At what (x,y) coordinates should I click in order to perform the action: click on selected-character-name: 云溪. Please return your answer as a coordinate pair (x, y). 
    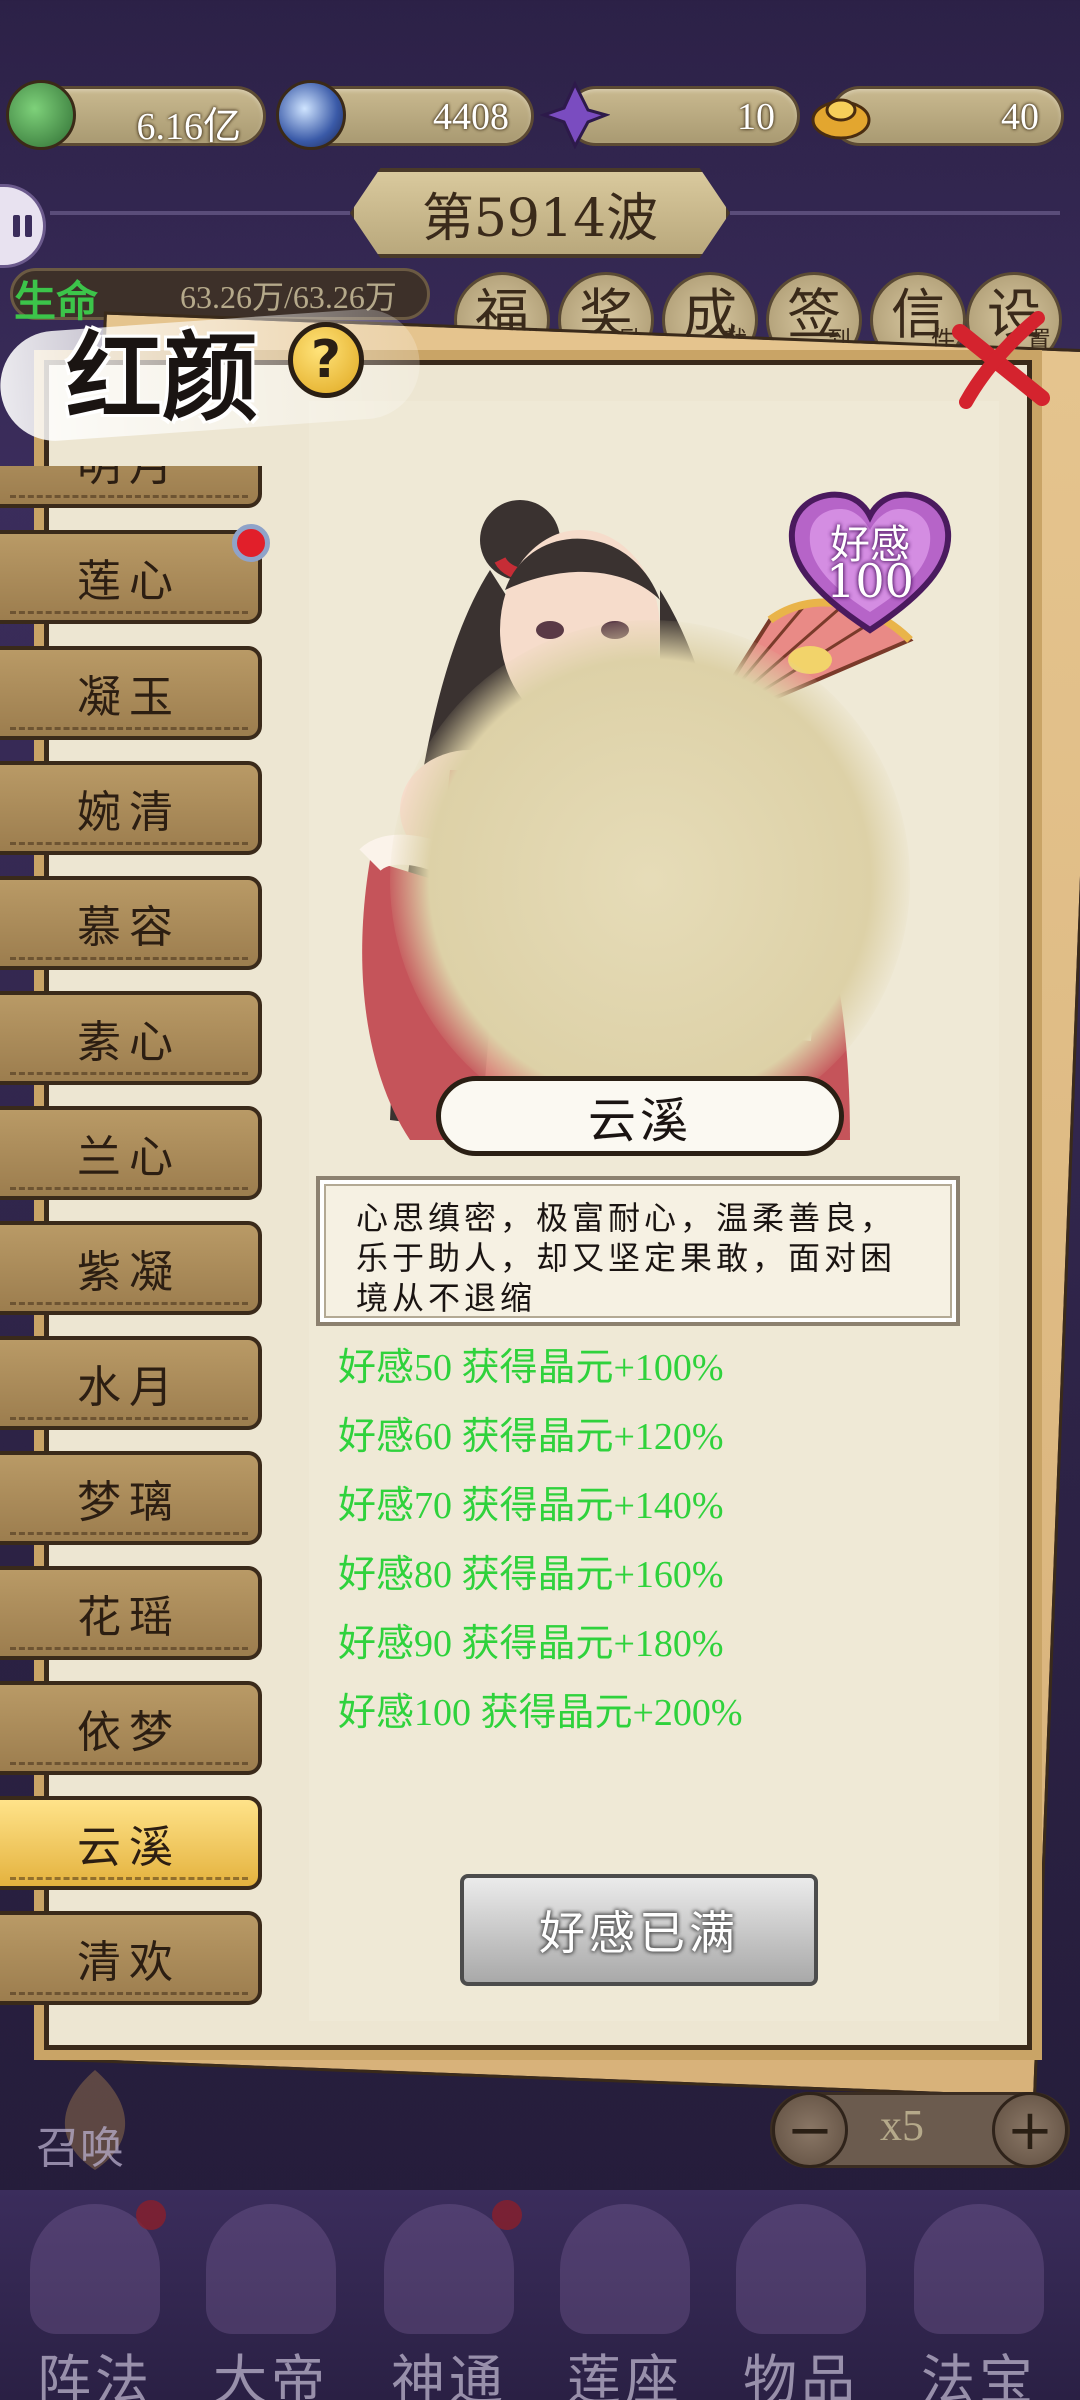
    Looking at the image, I should click on (639, 1121).